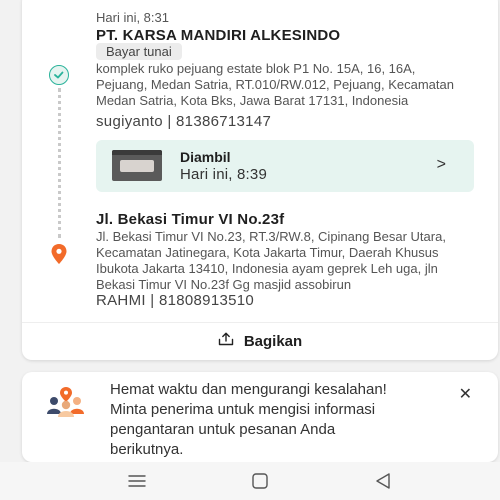 The height and width of the screenshot is (500, 500). Describe the element at coordinates (260, 481) in the screenshot. I see `home-icon` at that location.